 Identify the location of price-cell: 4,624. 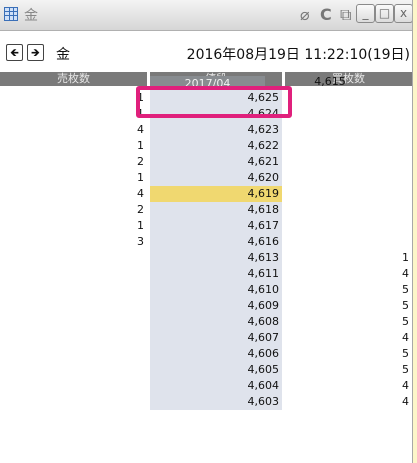
(216, 114).